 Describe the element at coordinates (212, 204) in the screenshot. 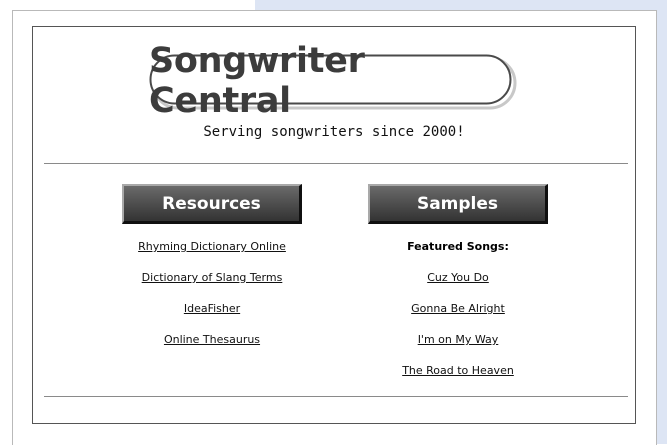

I see `resources-header-button: Resources` at that location.